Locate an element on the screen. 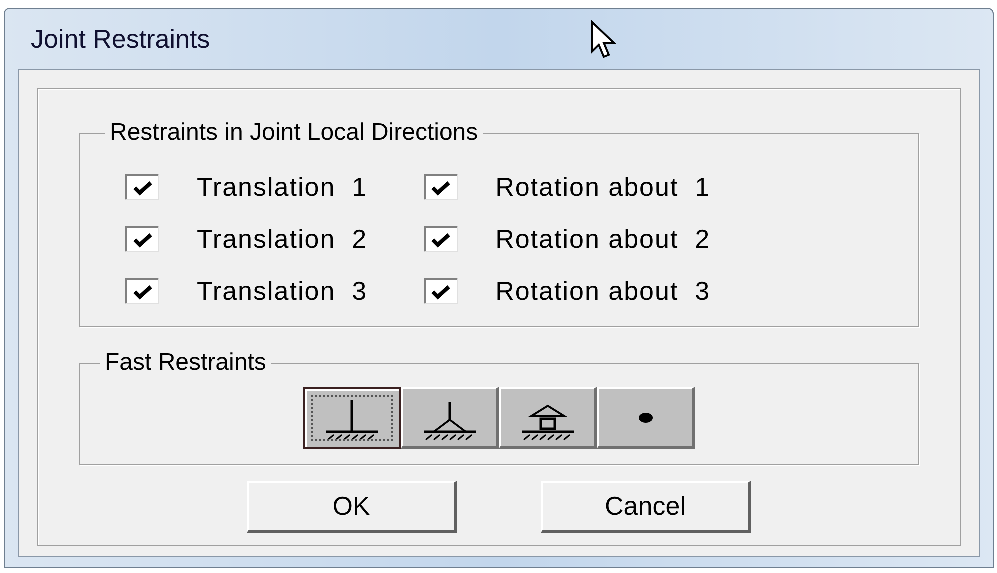 The image size is (997, 573). checkbox-label: Rotation about 3 is located at coordinates (603, 291).